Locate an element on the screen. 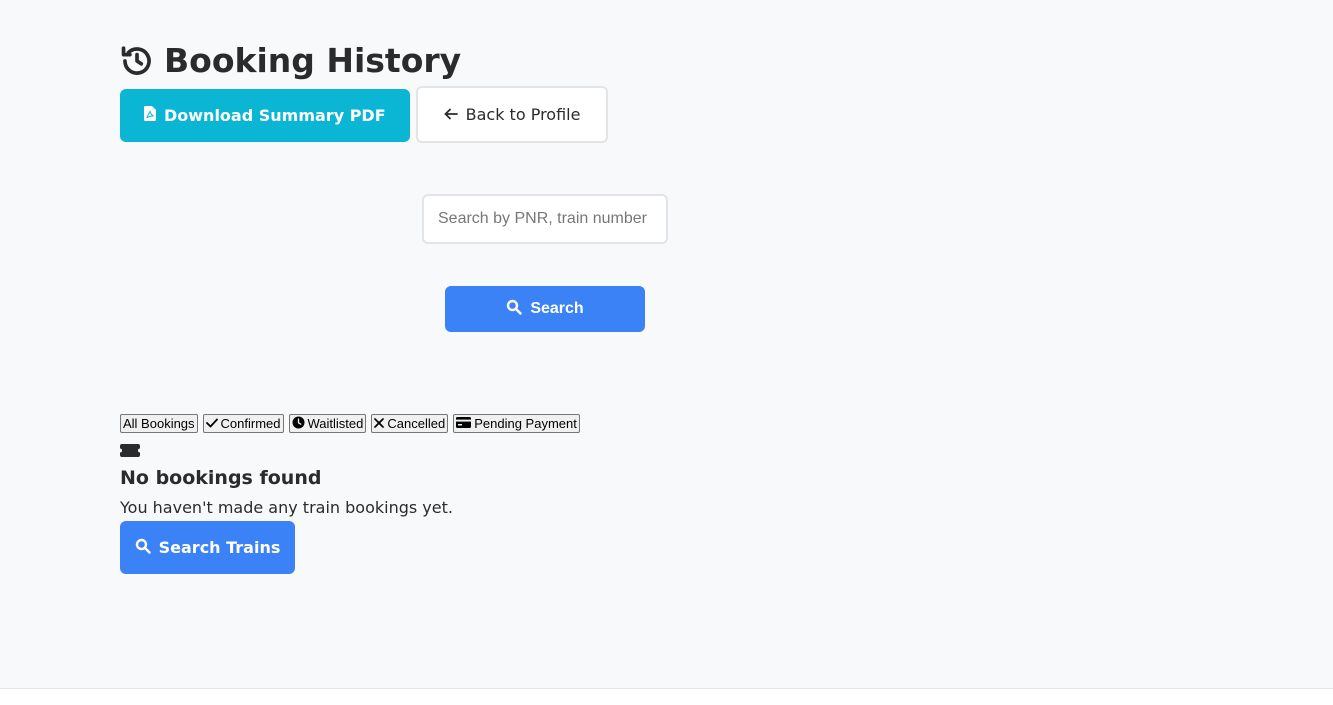  filter-all-bookings: All Bookings is located at coordinates (159, 423).